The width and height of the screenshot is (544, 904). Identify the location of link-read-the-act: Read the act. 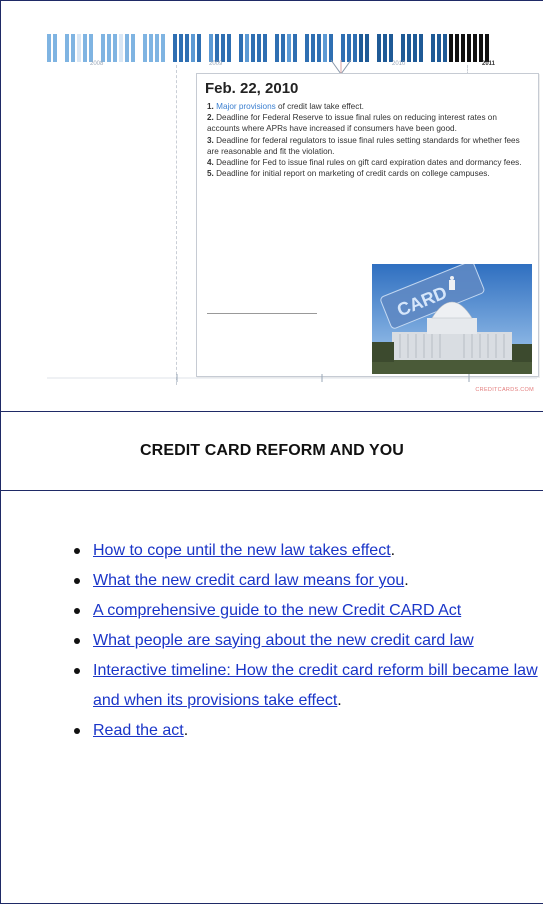
(138, 730).